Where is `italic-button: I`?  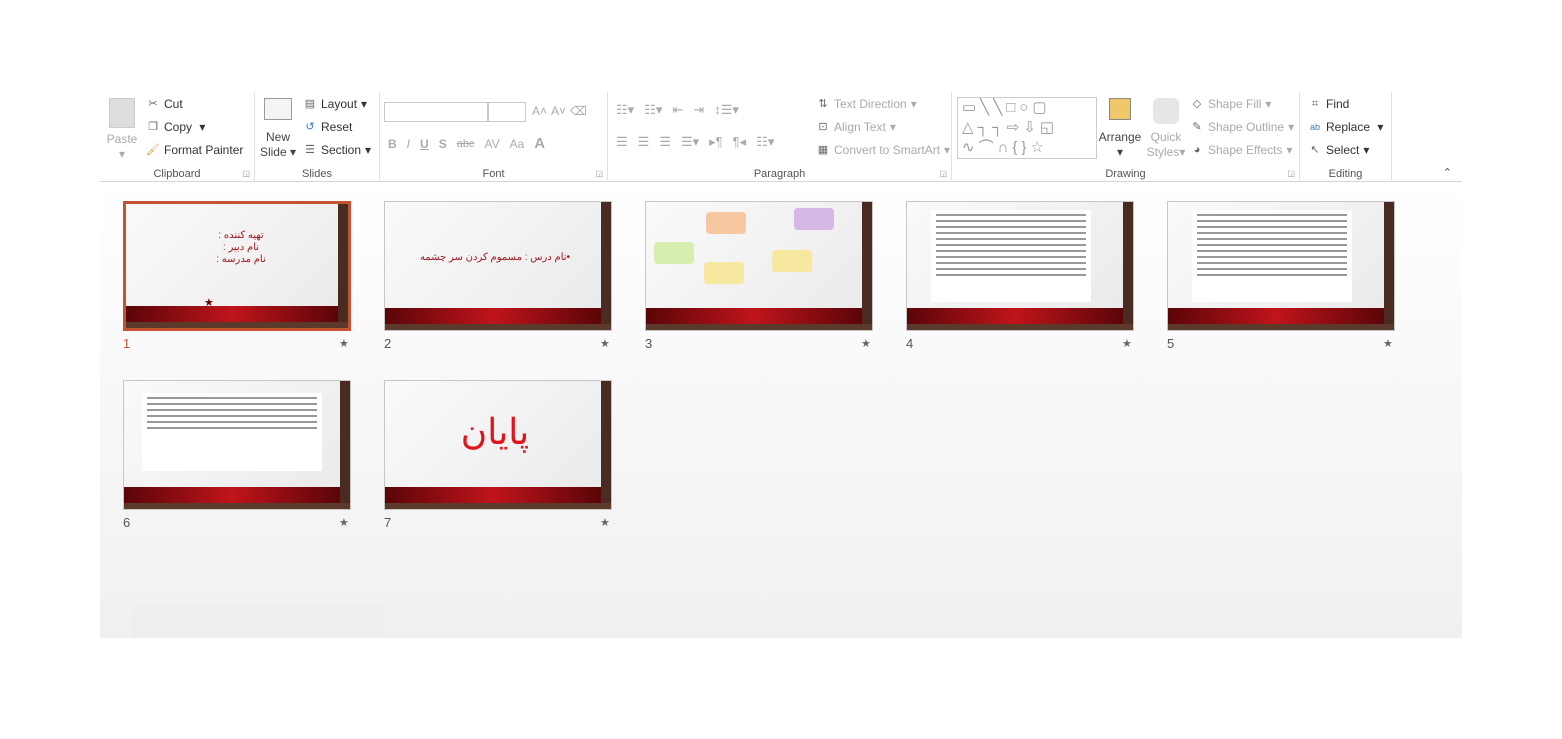
italic-button: I is located at coordinates (408, 144).